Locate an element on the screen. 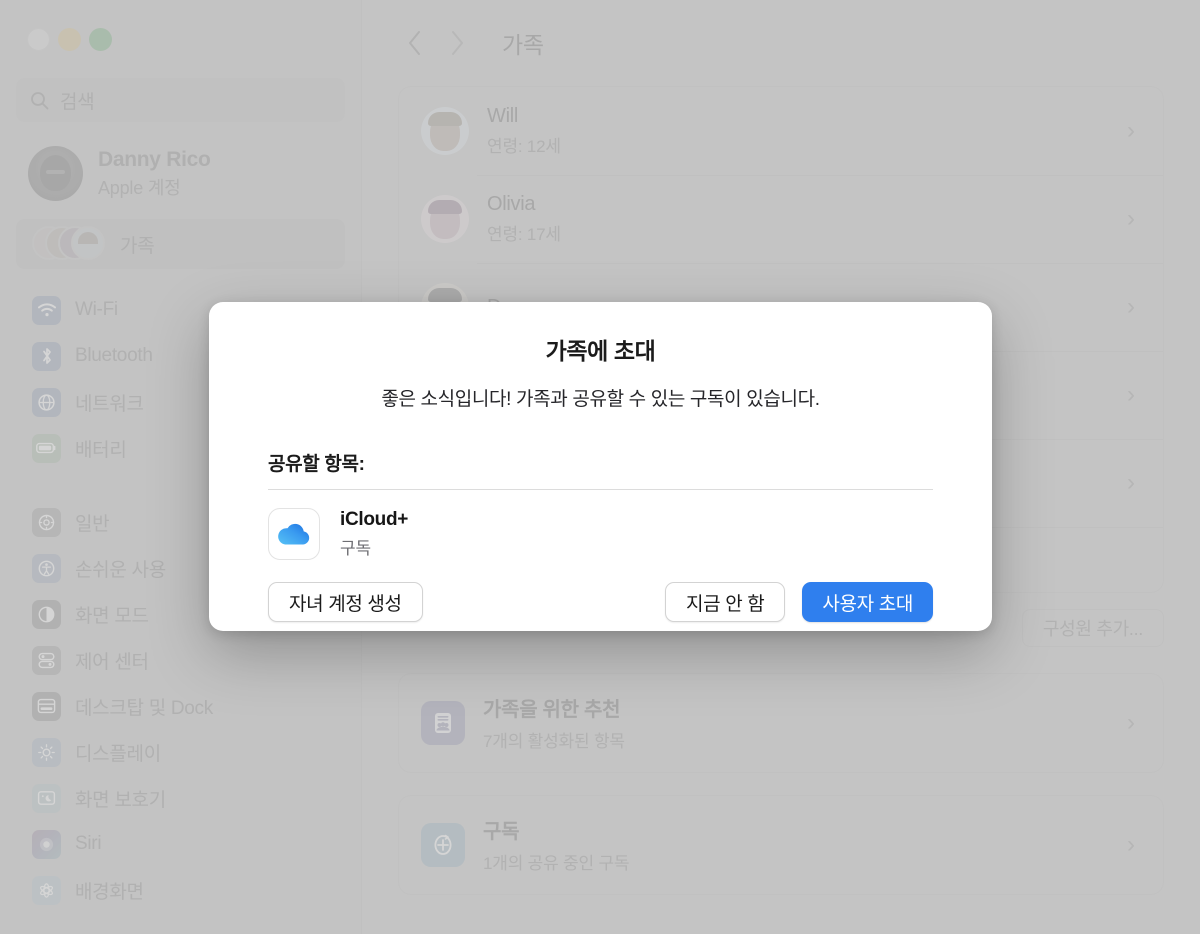 The width and height of the screenshot is (1200, 934). sidebar-item-family: 가족 is located at coordinates (180, 244).